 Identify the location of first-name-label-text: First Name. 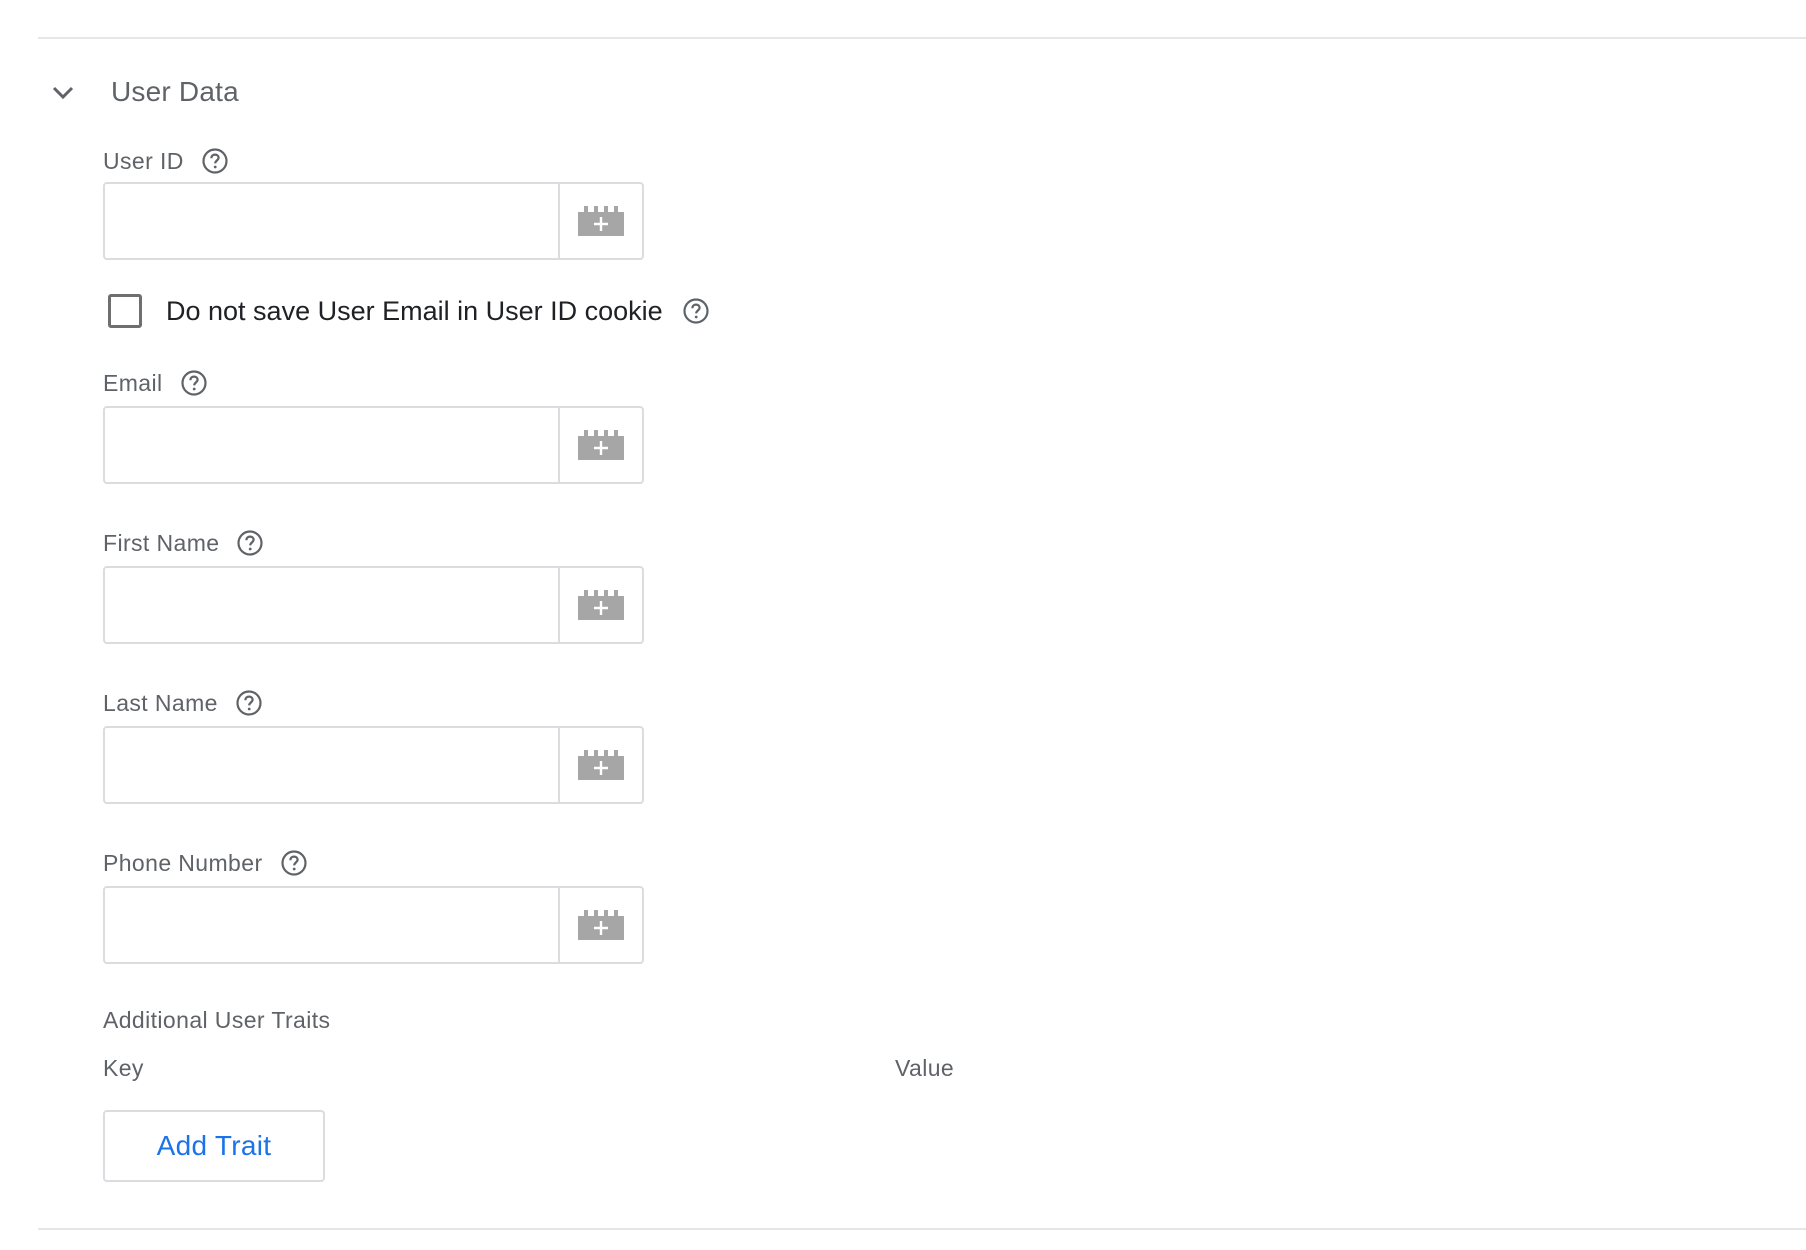
(161, 542).